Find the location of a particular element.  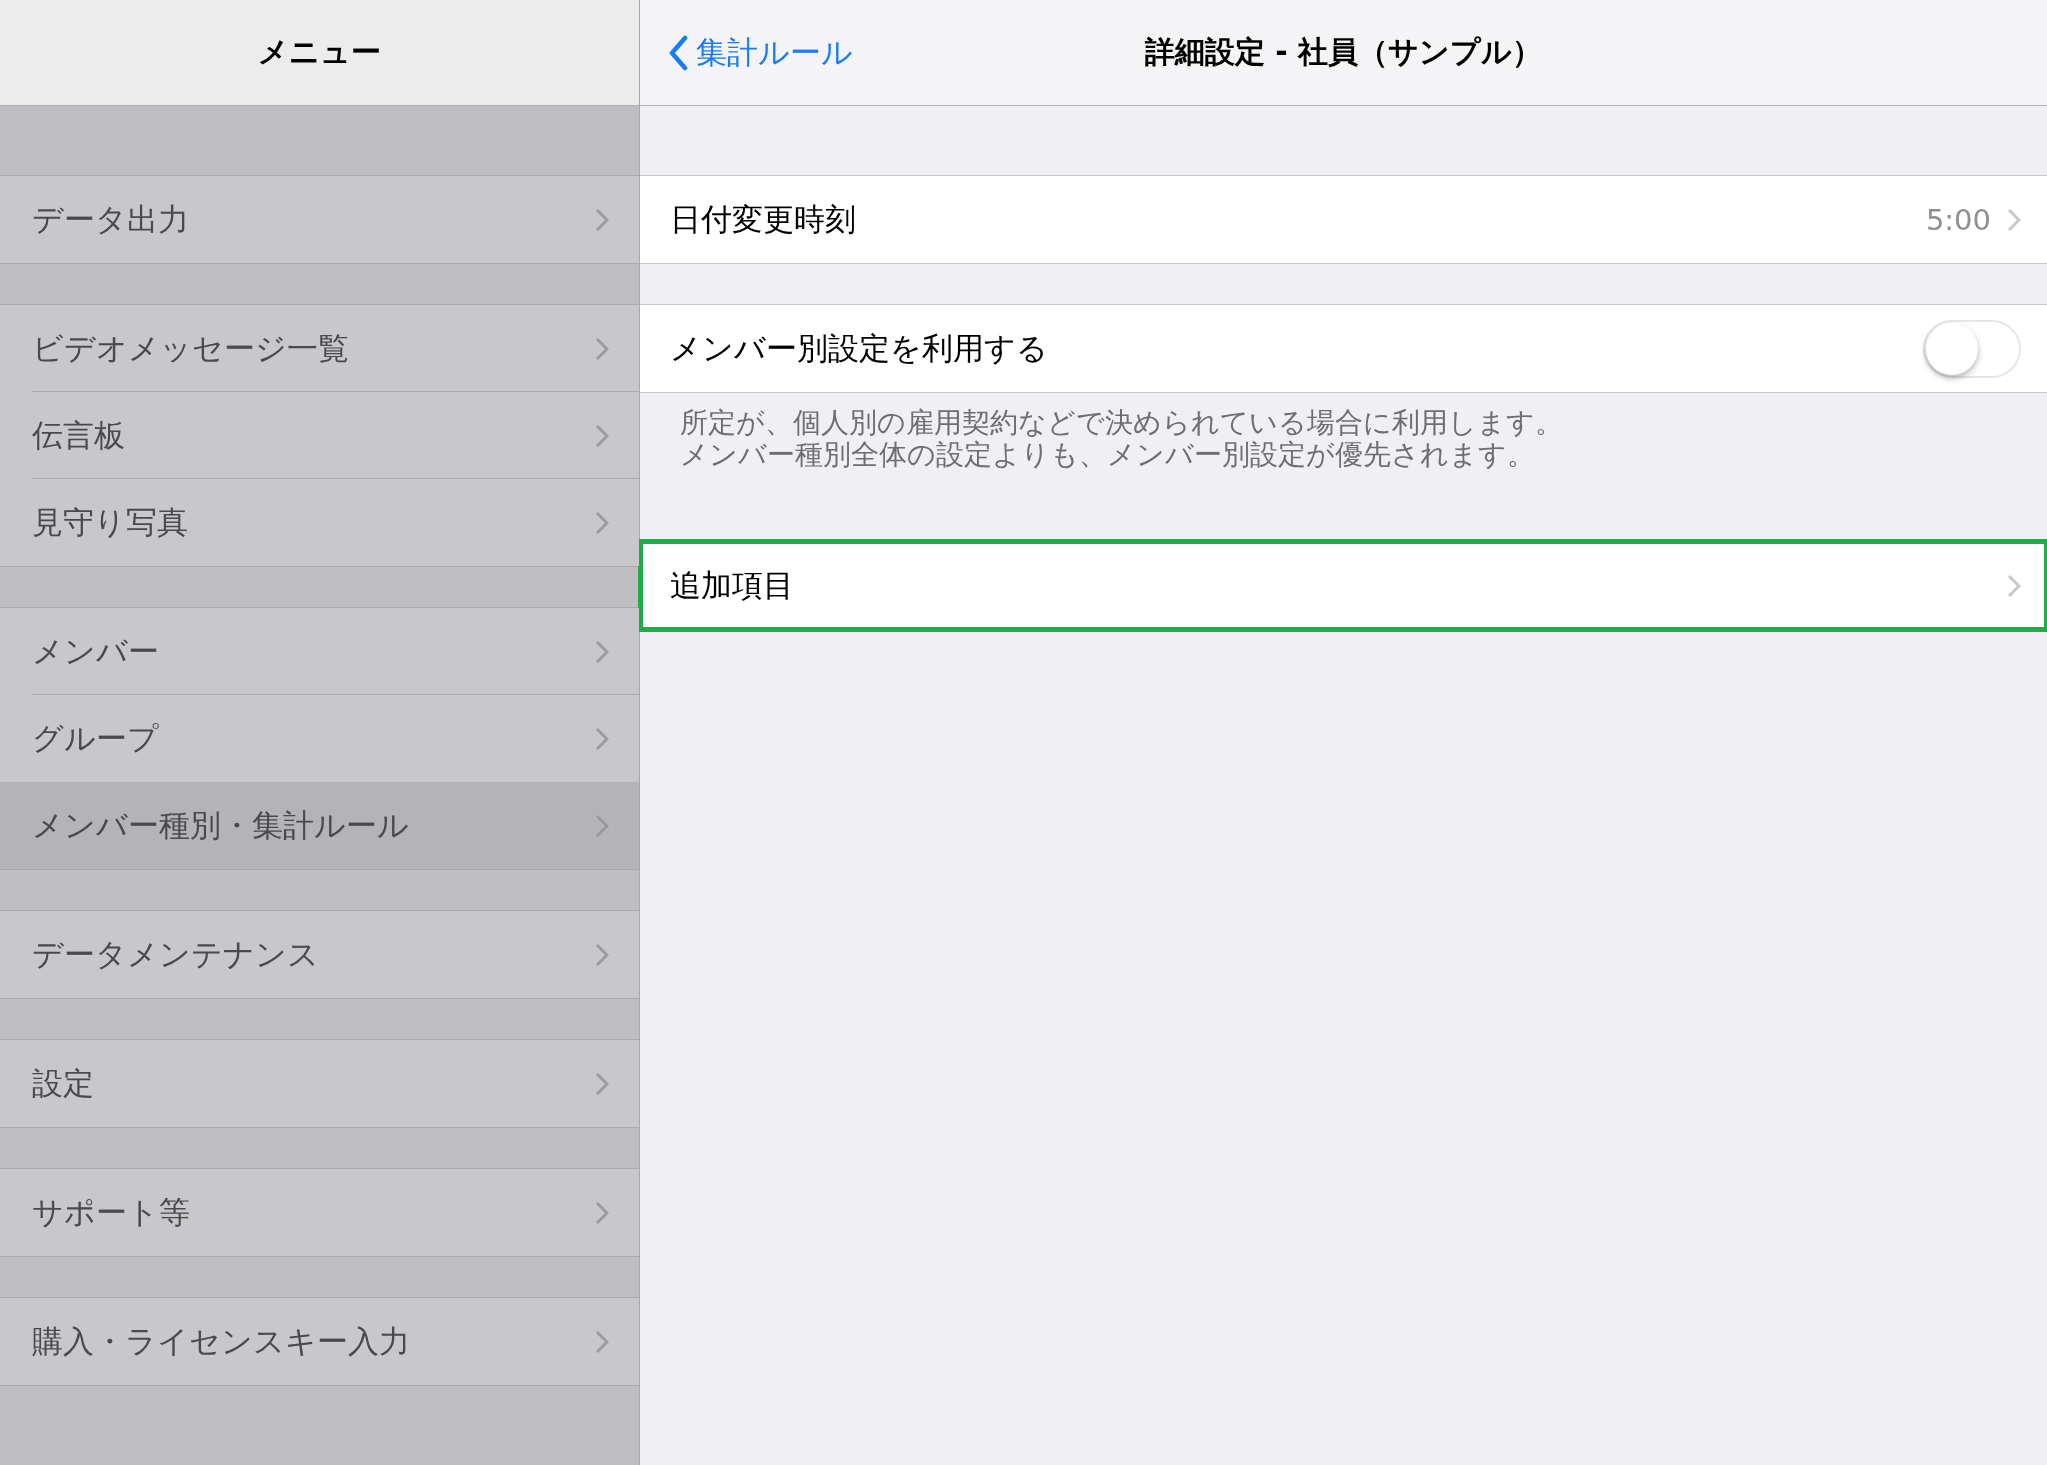

menu-item: グループ is located at coordinates (319, 738).